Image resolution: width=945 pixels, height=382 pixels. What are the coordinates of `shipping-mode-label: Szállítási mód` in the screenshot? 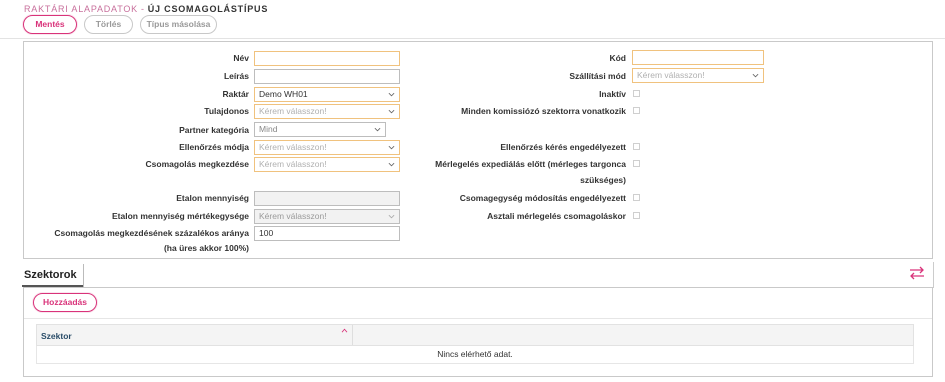 It's located at (597, 76).